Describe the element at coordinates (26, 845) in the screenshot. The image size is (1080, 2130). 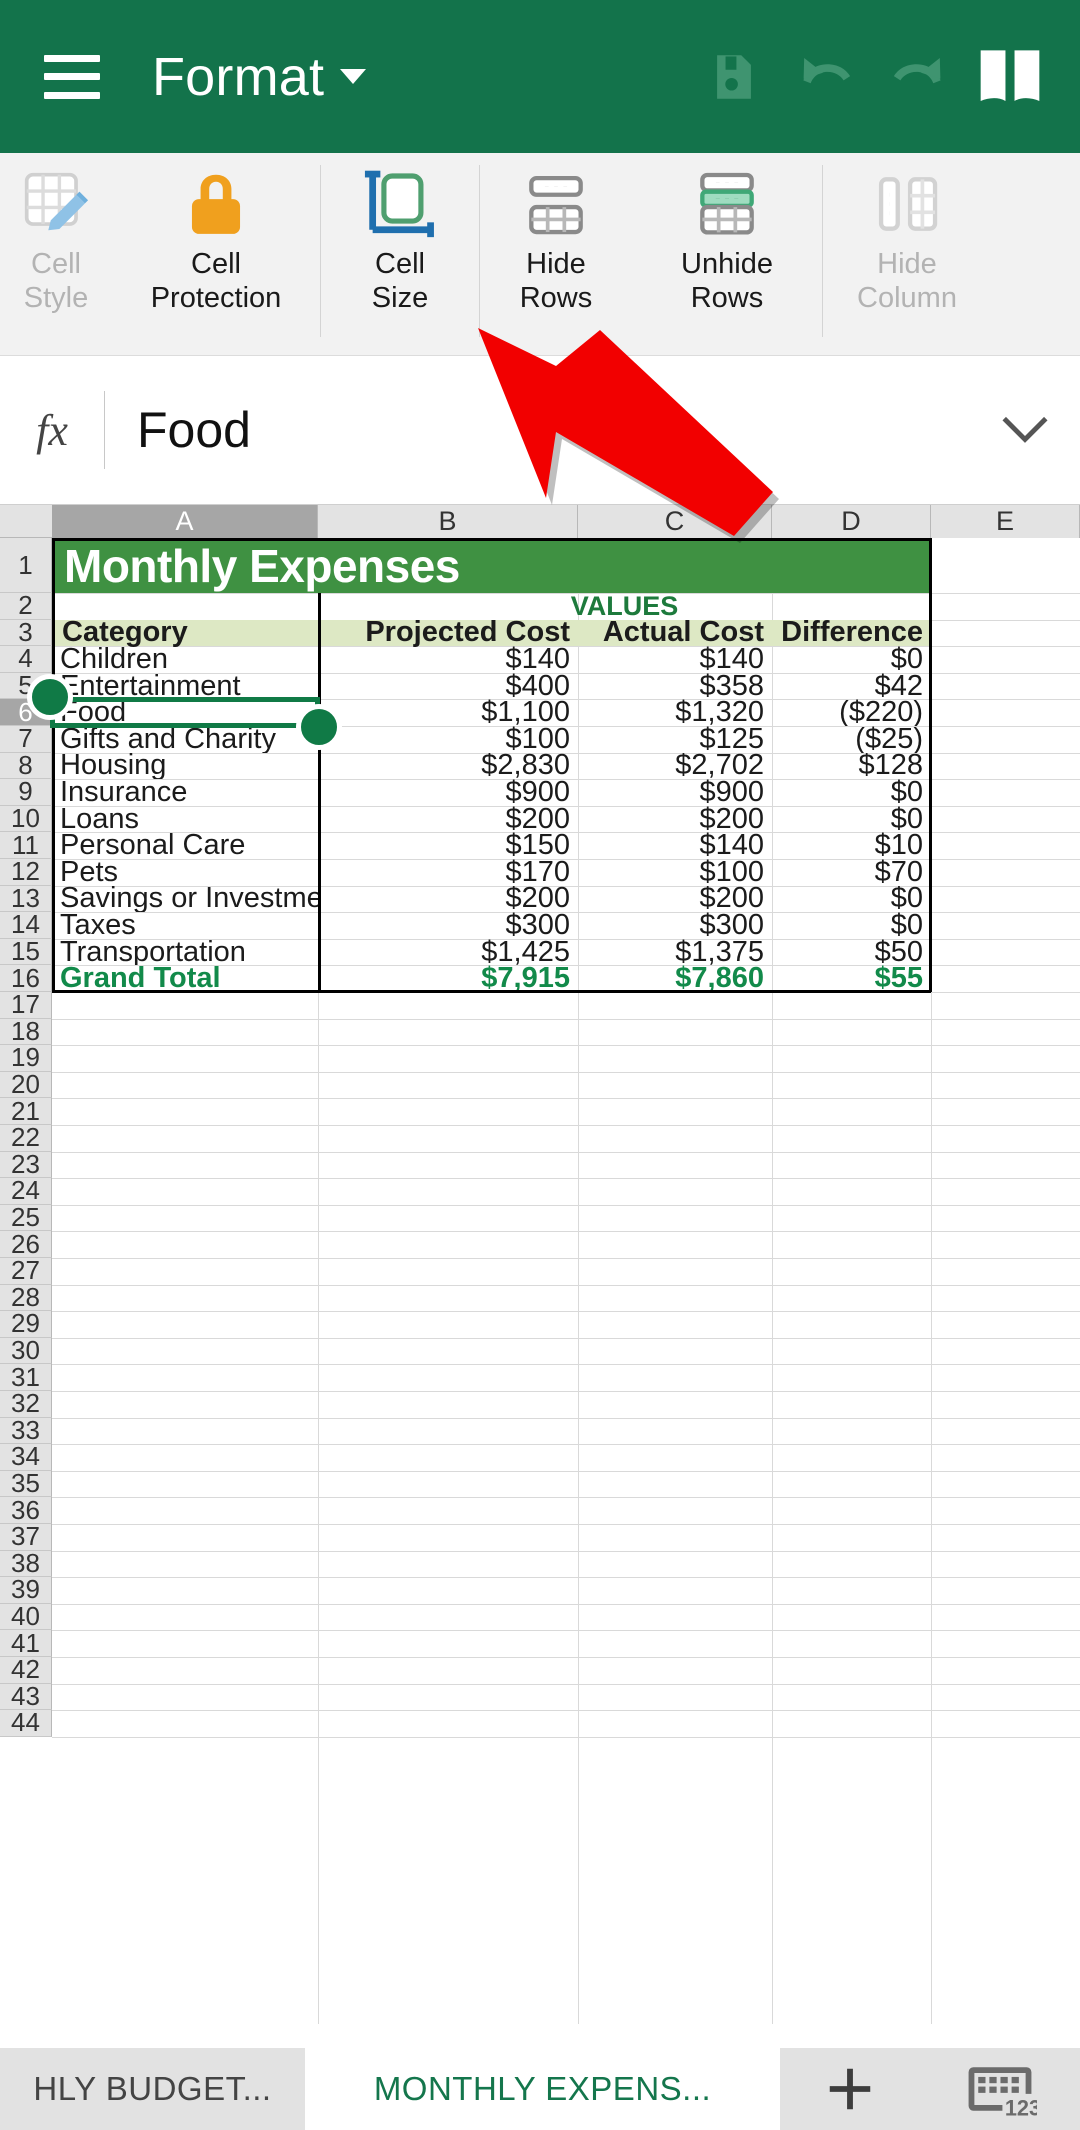
I see `row-header-11: 11` at that location.